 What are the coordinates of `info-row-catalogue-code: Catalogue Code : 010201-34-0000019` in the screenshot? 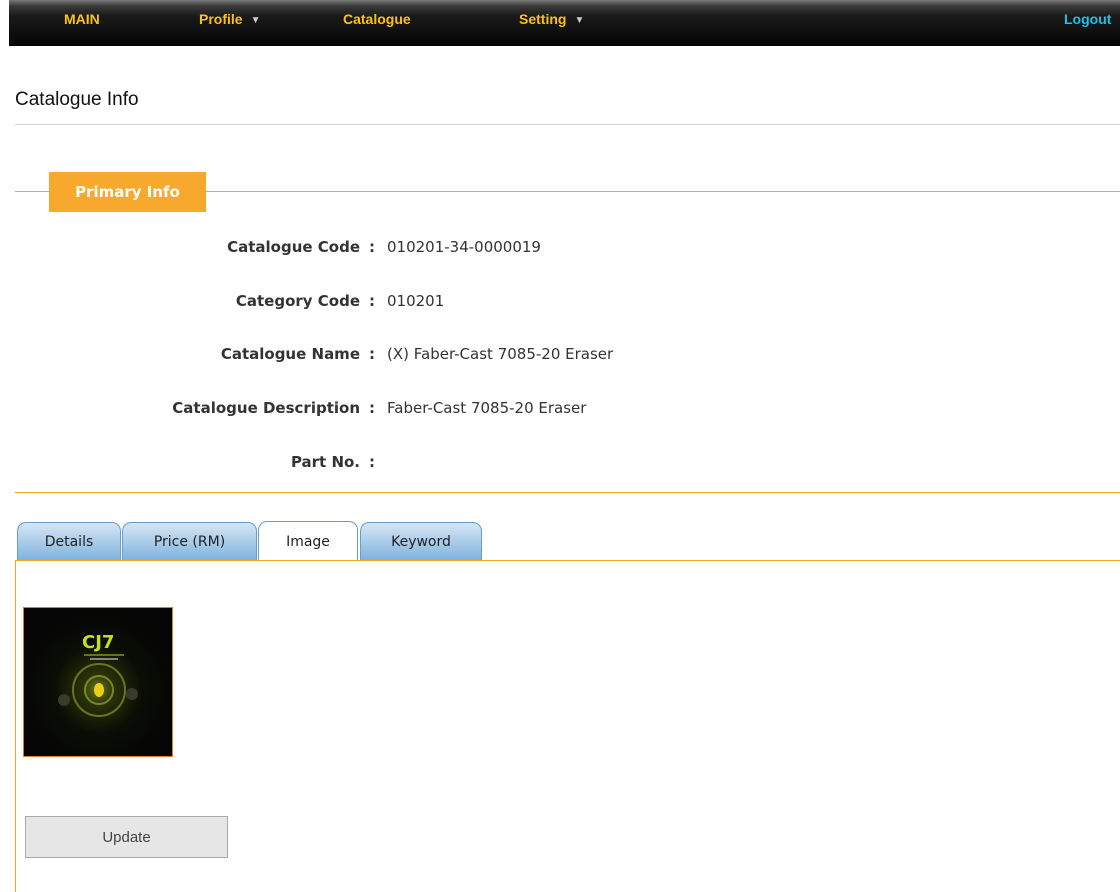 It's located at (560, 249).